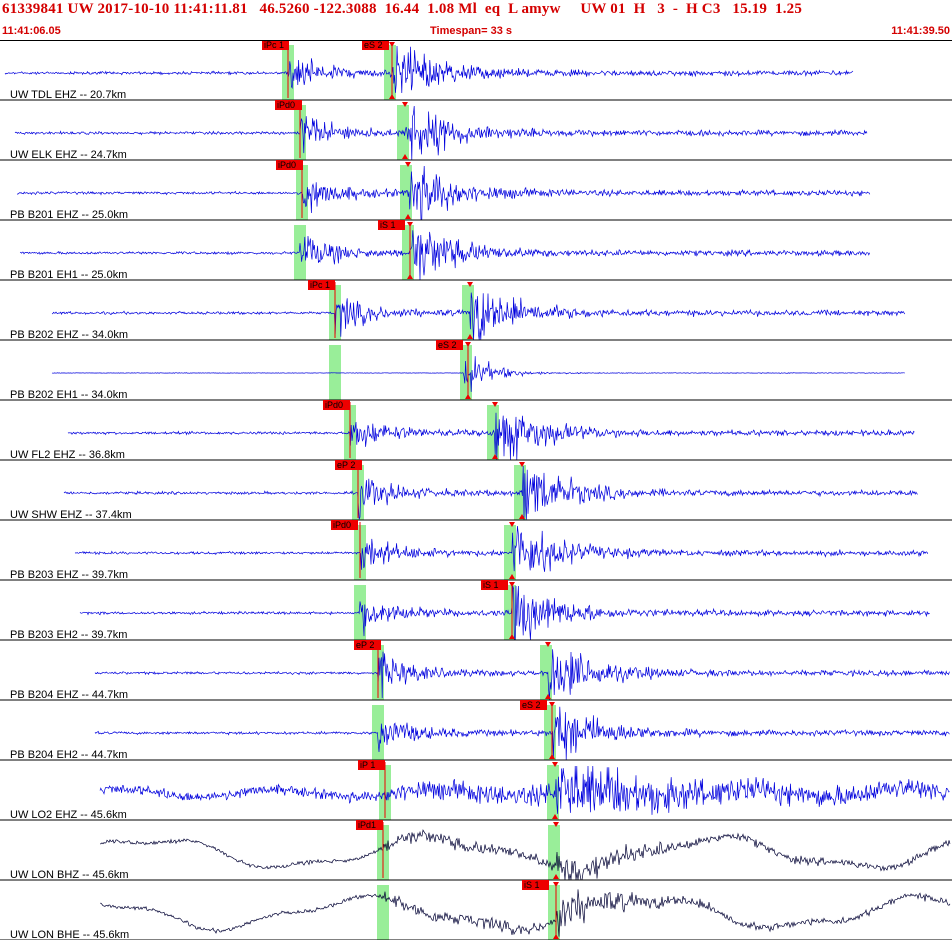 The height and width of the screenshot is (940, 952). I want to click on channel-label: PB B202 EHZ -- 34.0km, so click(69, 335).